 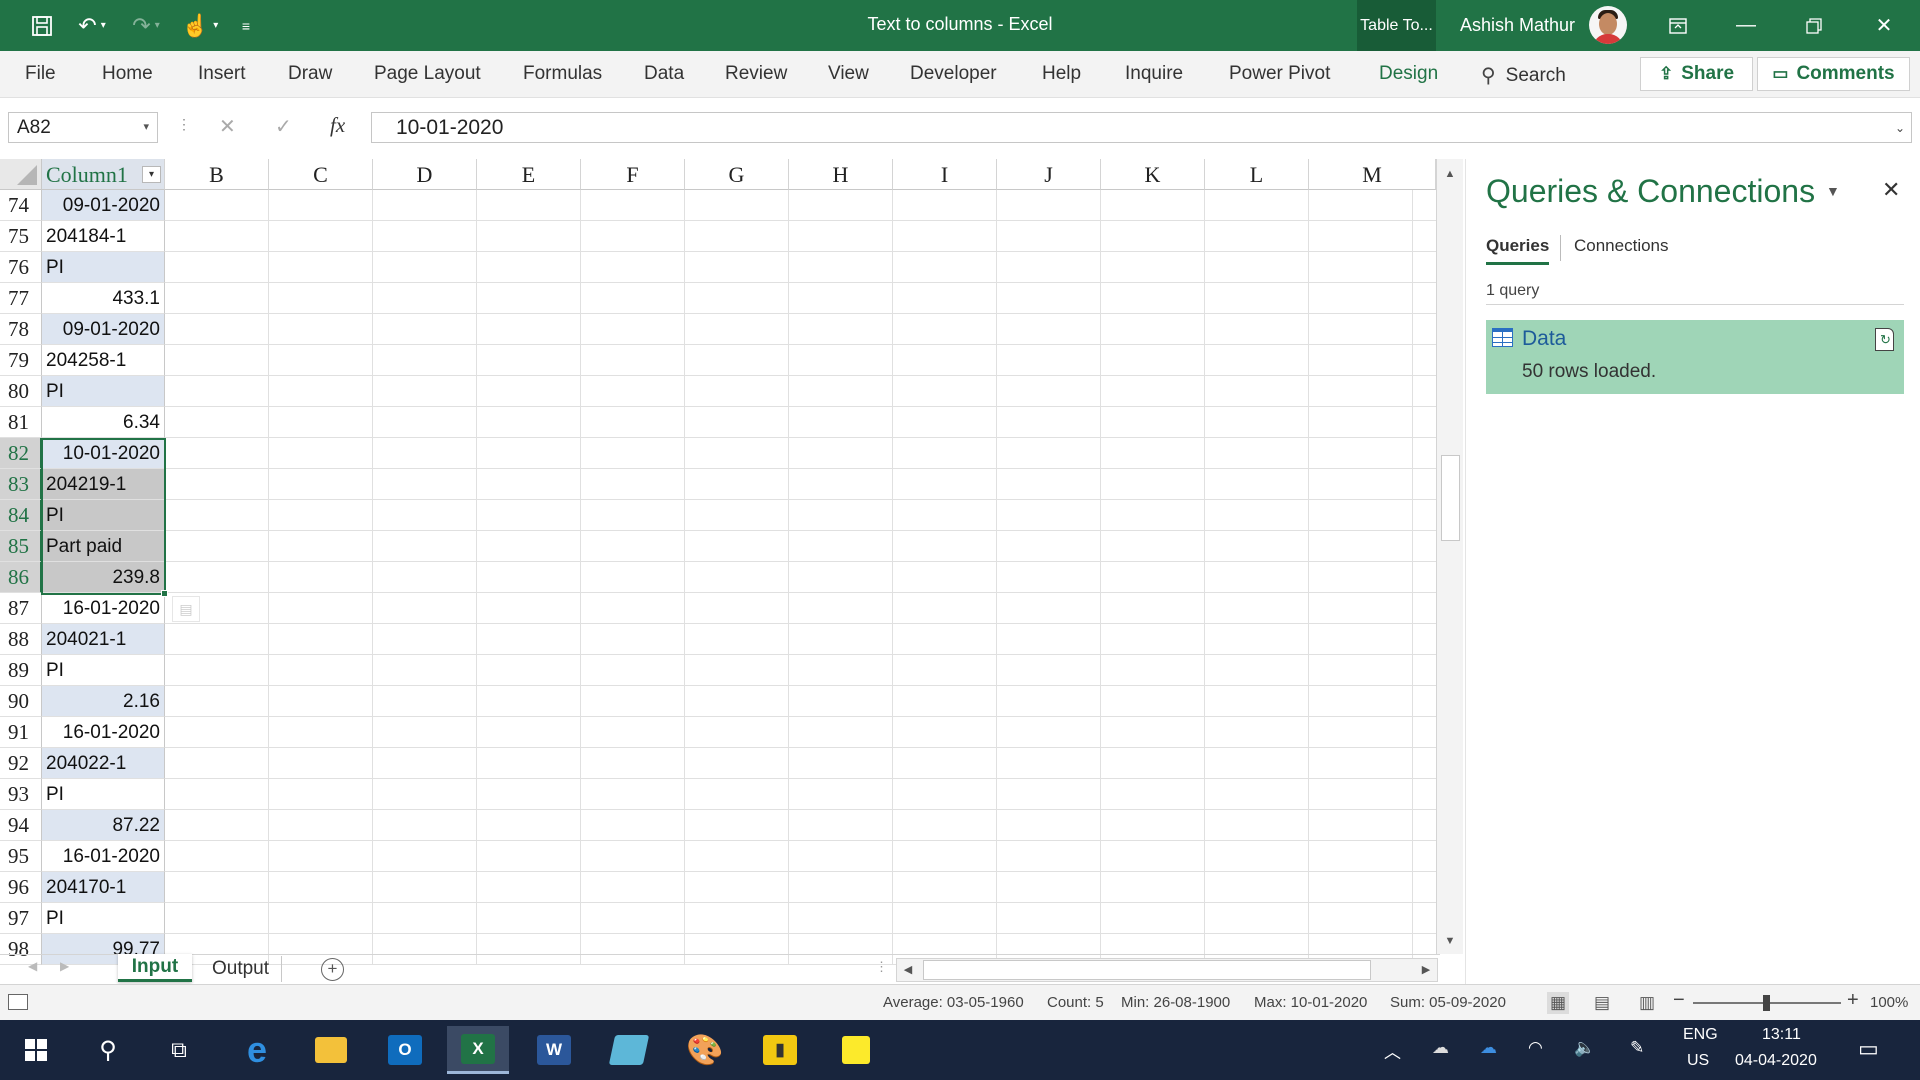 I want to click on tab-review: Review, so click(x=756, y=74).